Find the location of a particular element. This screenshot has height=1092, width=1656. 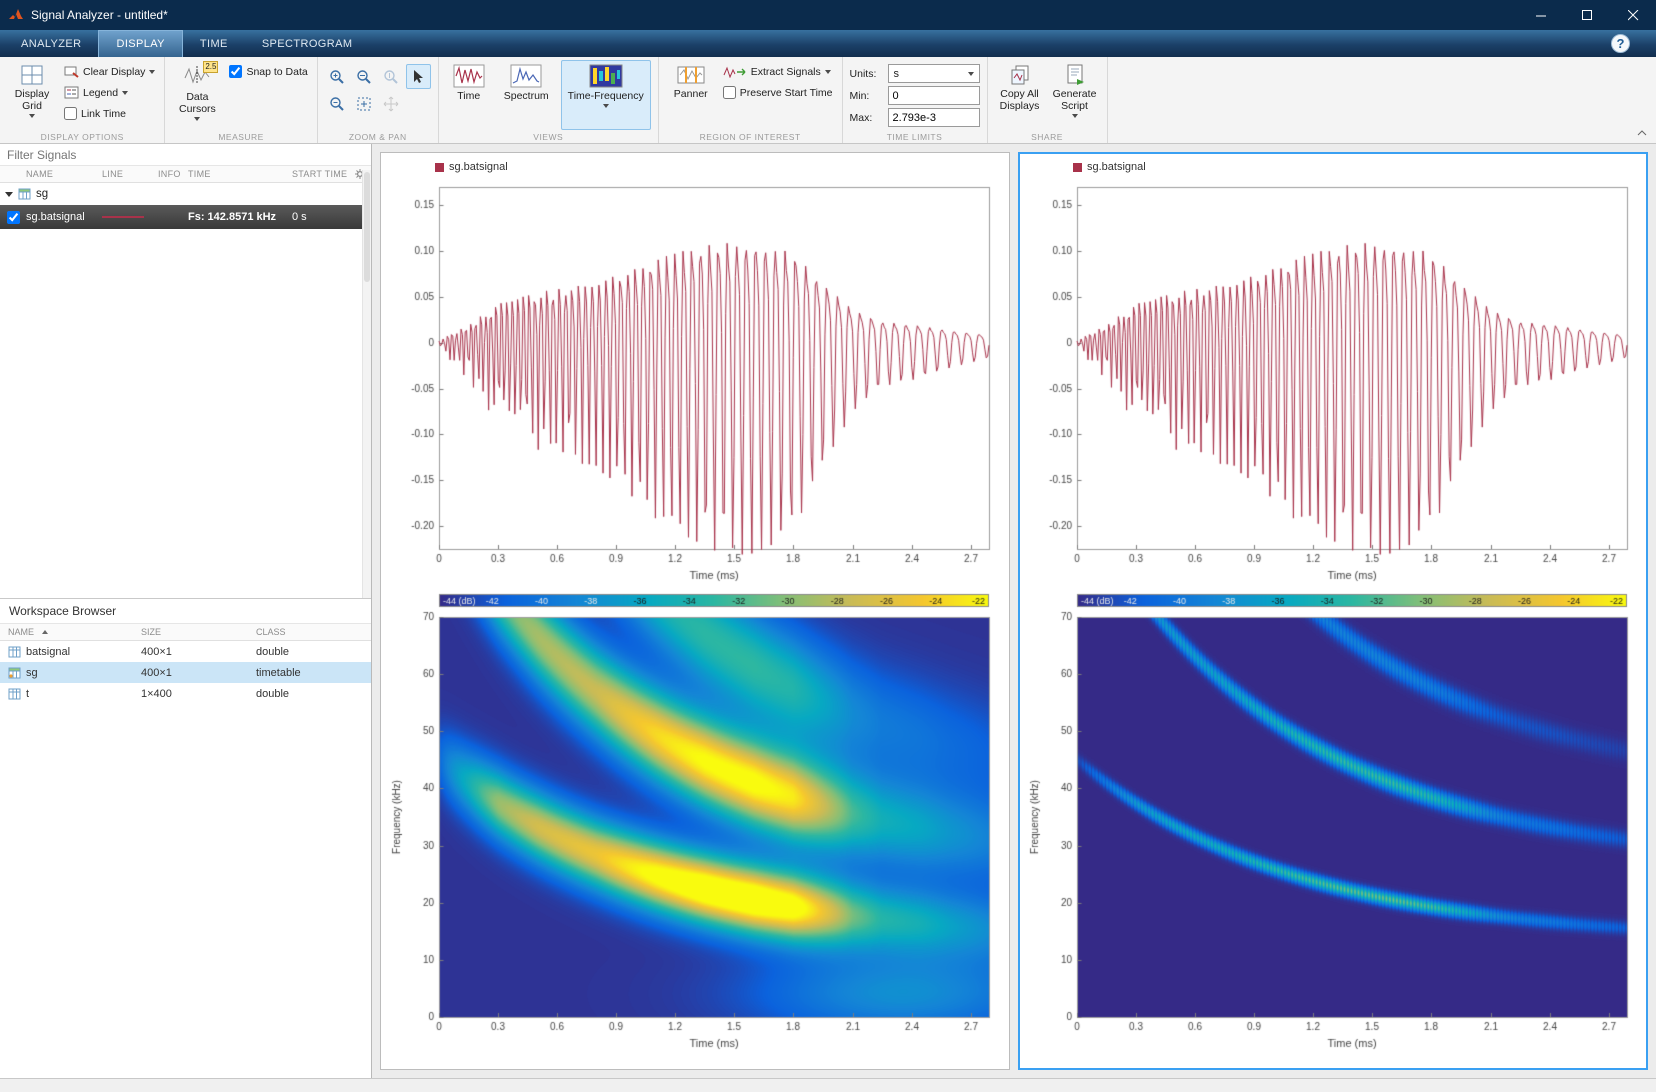

zoom-in-x-button is located at coordinates (364, 76).